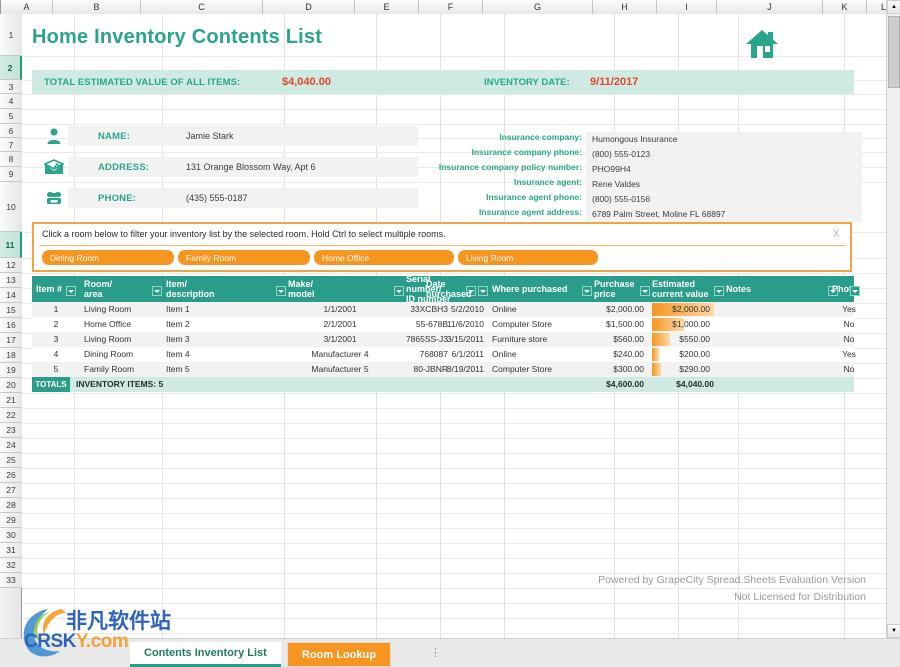 The width and height of the screenshot is (900, 667). Describe the element at coordinates (11, 355) in the screenshot. I see `row-header-18: 18` at that location.